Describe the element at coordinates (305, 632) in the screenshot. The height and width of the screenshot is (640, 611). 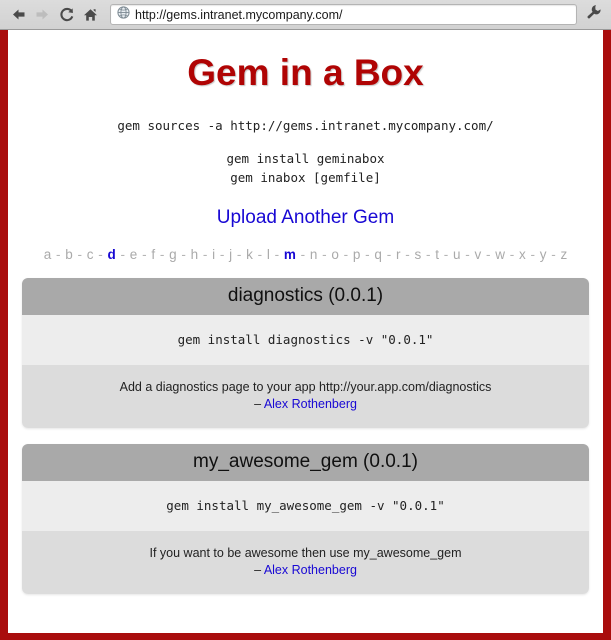
I see `upload-another-gem-link-bottom: Upload Another Gem` at that location.